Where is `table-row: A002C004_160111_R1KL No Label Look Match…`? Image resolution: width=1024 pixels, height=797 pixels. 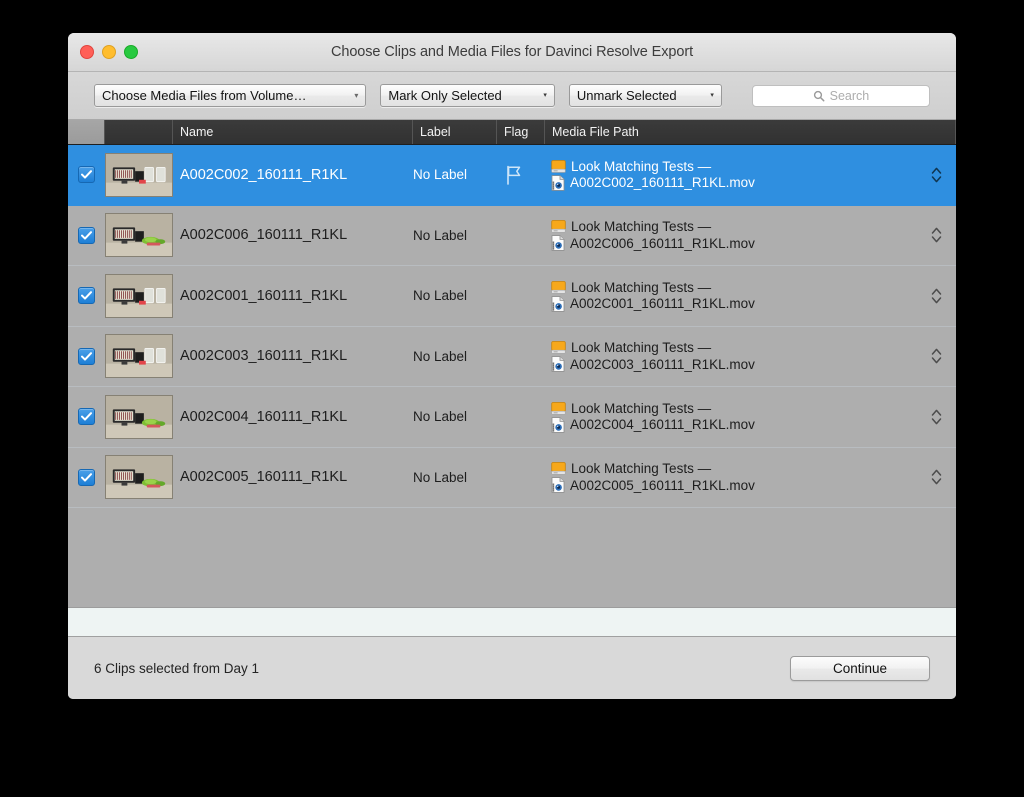
table-row: A002C004_160111_R1KL No Label Look Match… is located at coordinates (512, 417).